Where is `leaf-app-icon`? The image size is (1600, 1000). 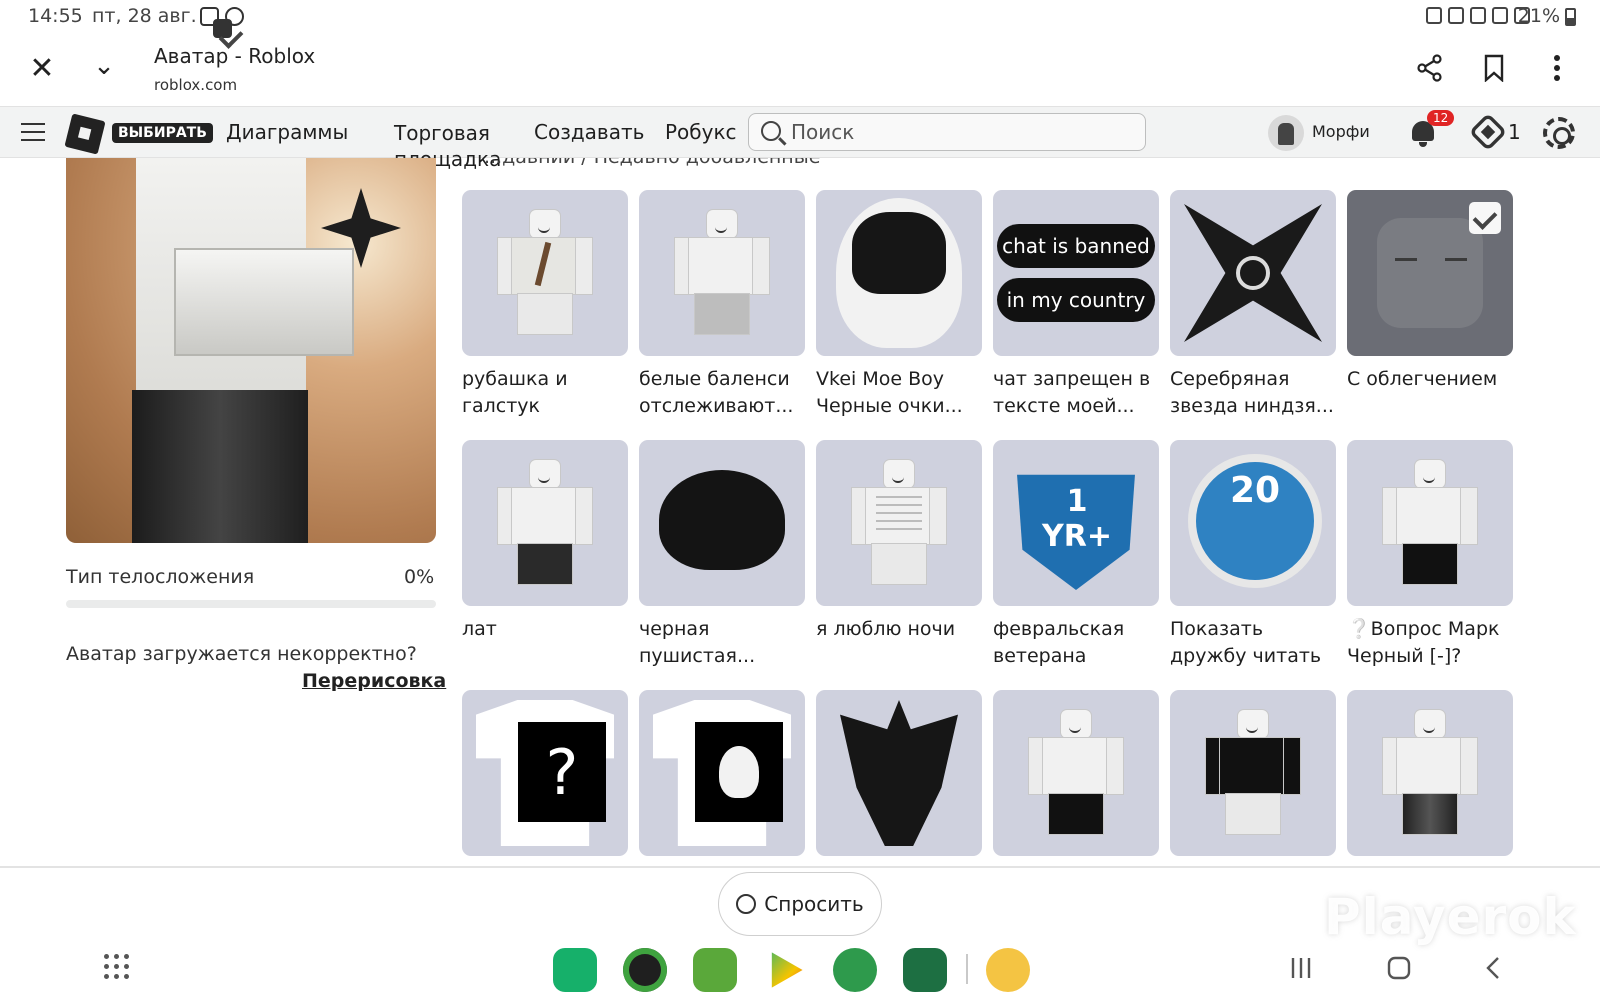 leaf-app-icon is located at coordinates (855, 970).